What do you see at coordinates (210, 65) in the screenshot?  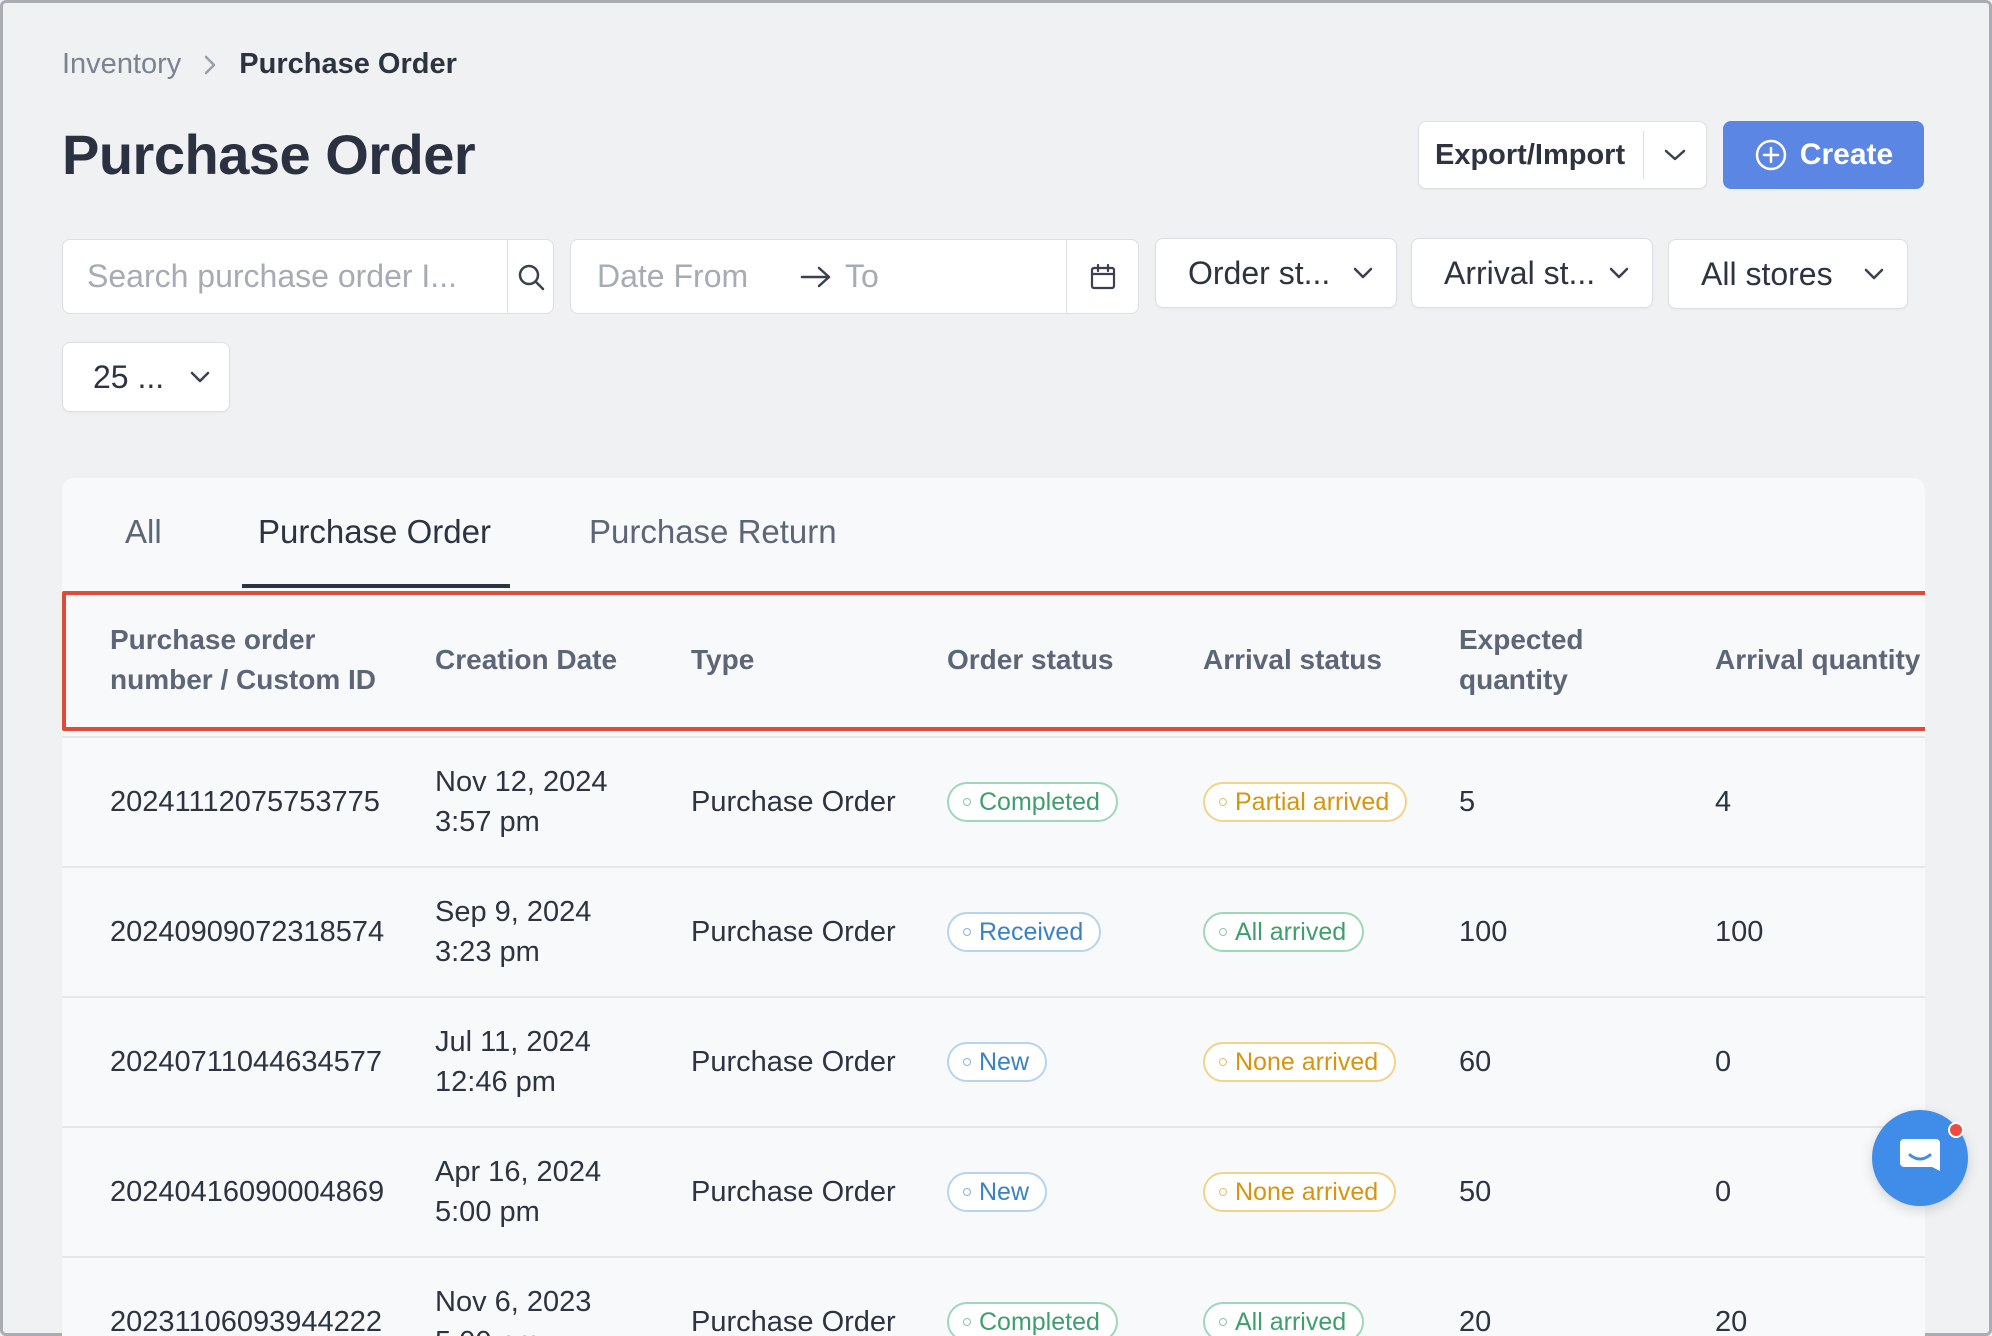 I see `chevron-right-icon` at bounding box center [210, 65].